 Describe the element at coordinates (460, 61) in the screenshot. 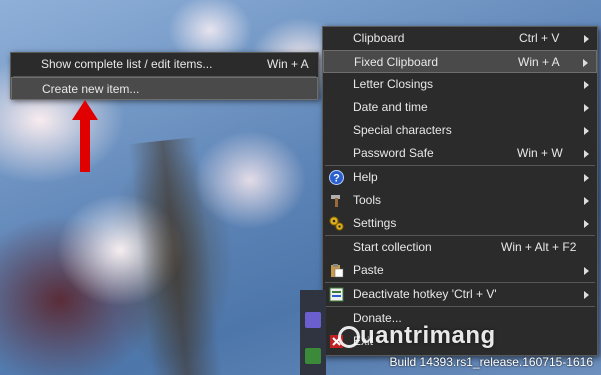

I see `menu-item-fixed-clipboard: Fixed Clipboard Win + A` at that location.